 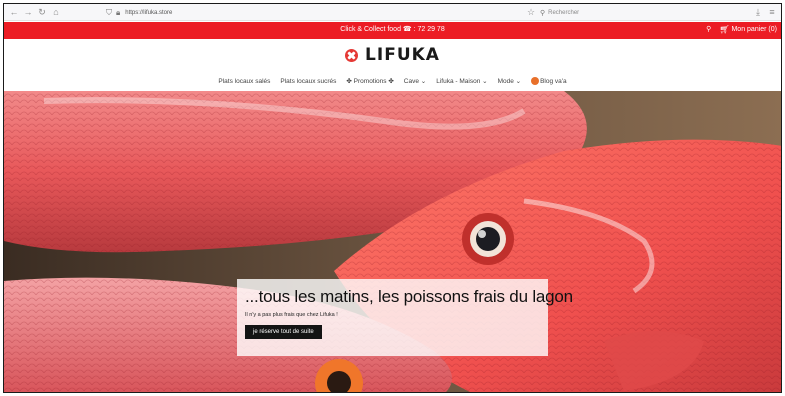 I want to click on nav-item-mode: Mode ⌄, so click(x=510, y=81).